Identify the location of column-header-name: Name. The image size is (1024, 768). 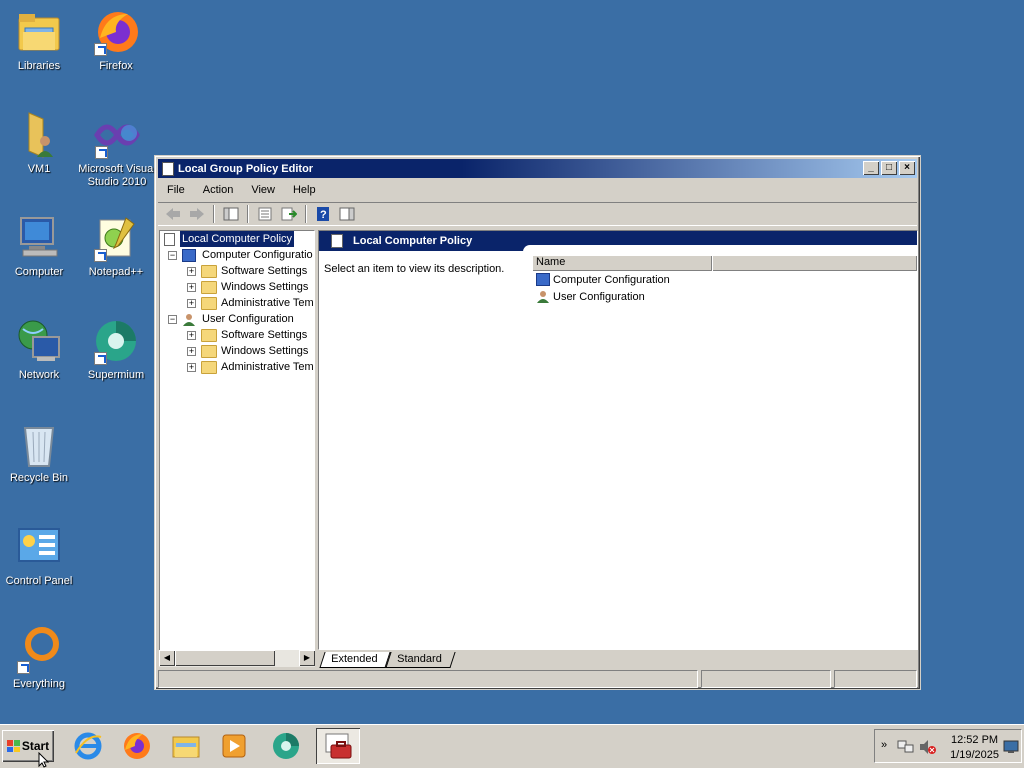
(622, 263).